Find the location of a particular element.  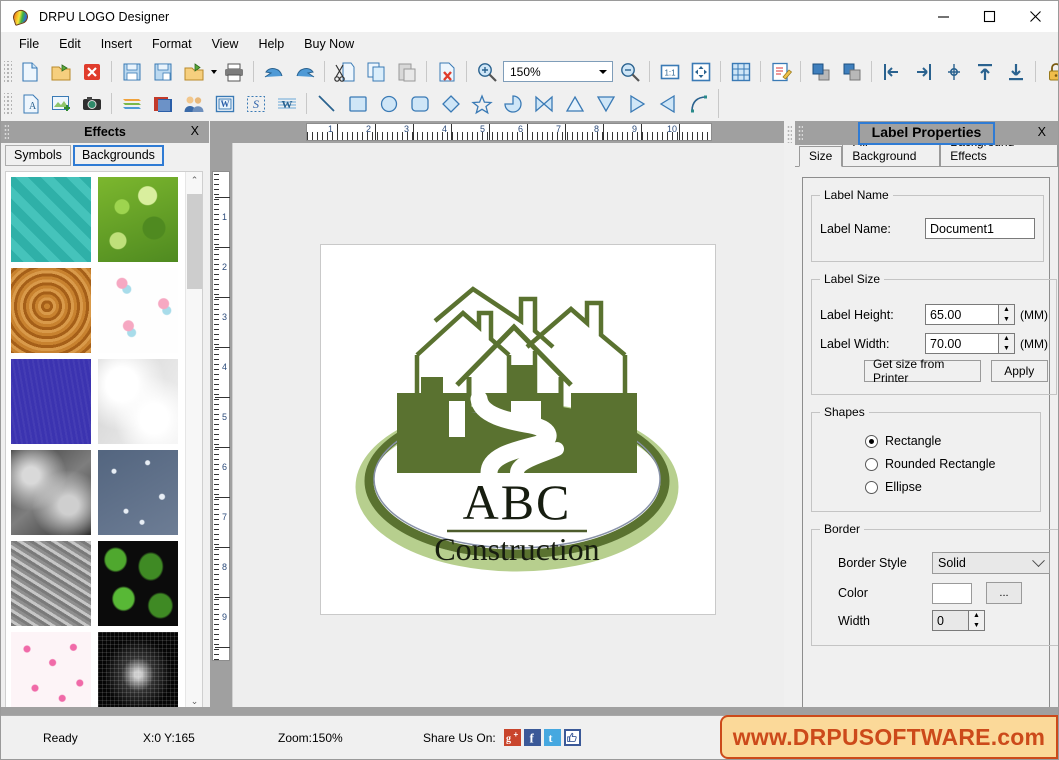

google-plus-icon: g + is located at coordinates (512, 737).